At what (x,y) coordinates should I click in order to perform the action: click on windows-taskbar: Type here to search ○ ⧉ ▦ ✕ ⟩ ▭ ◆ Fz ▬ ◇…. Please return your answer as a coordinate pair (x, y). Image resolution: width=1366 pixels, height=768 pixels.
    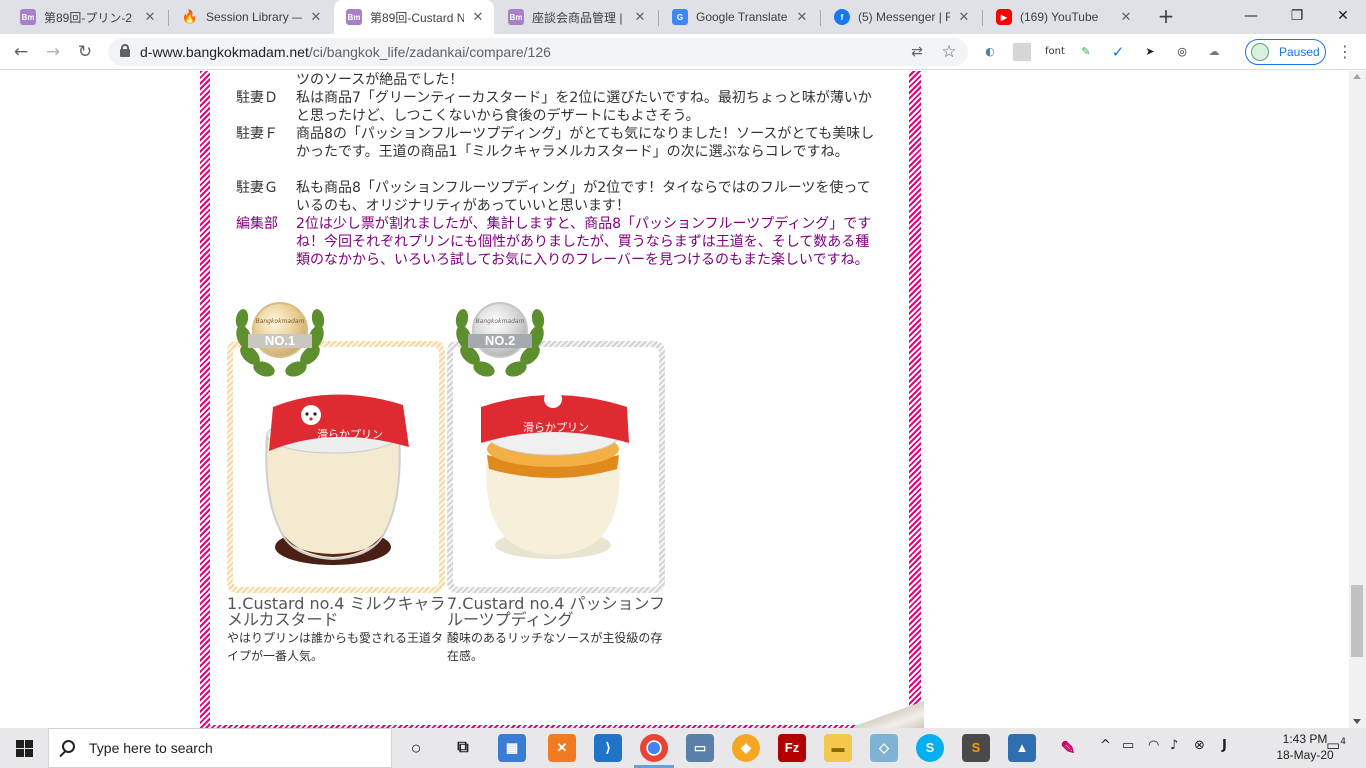
    Looking at the image, I should click on (683, 748).